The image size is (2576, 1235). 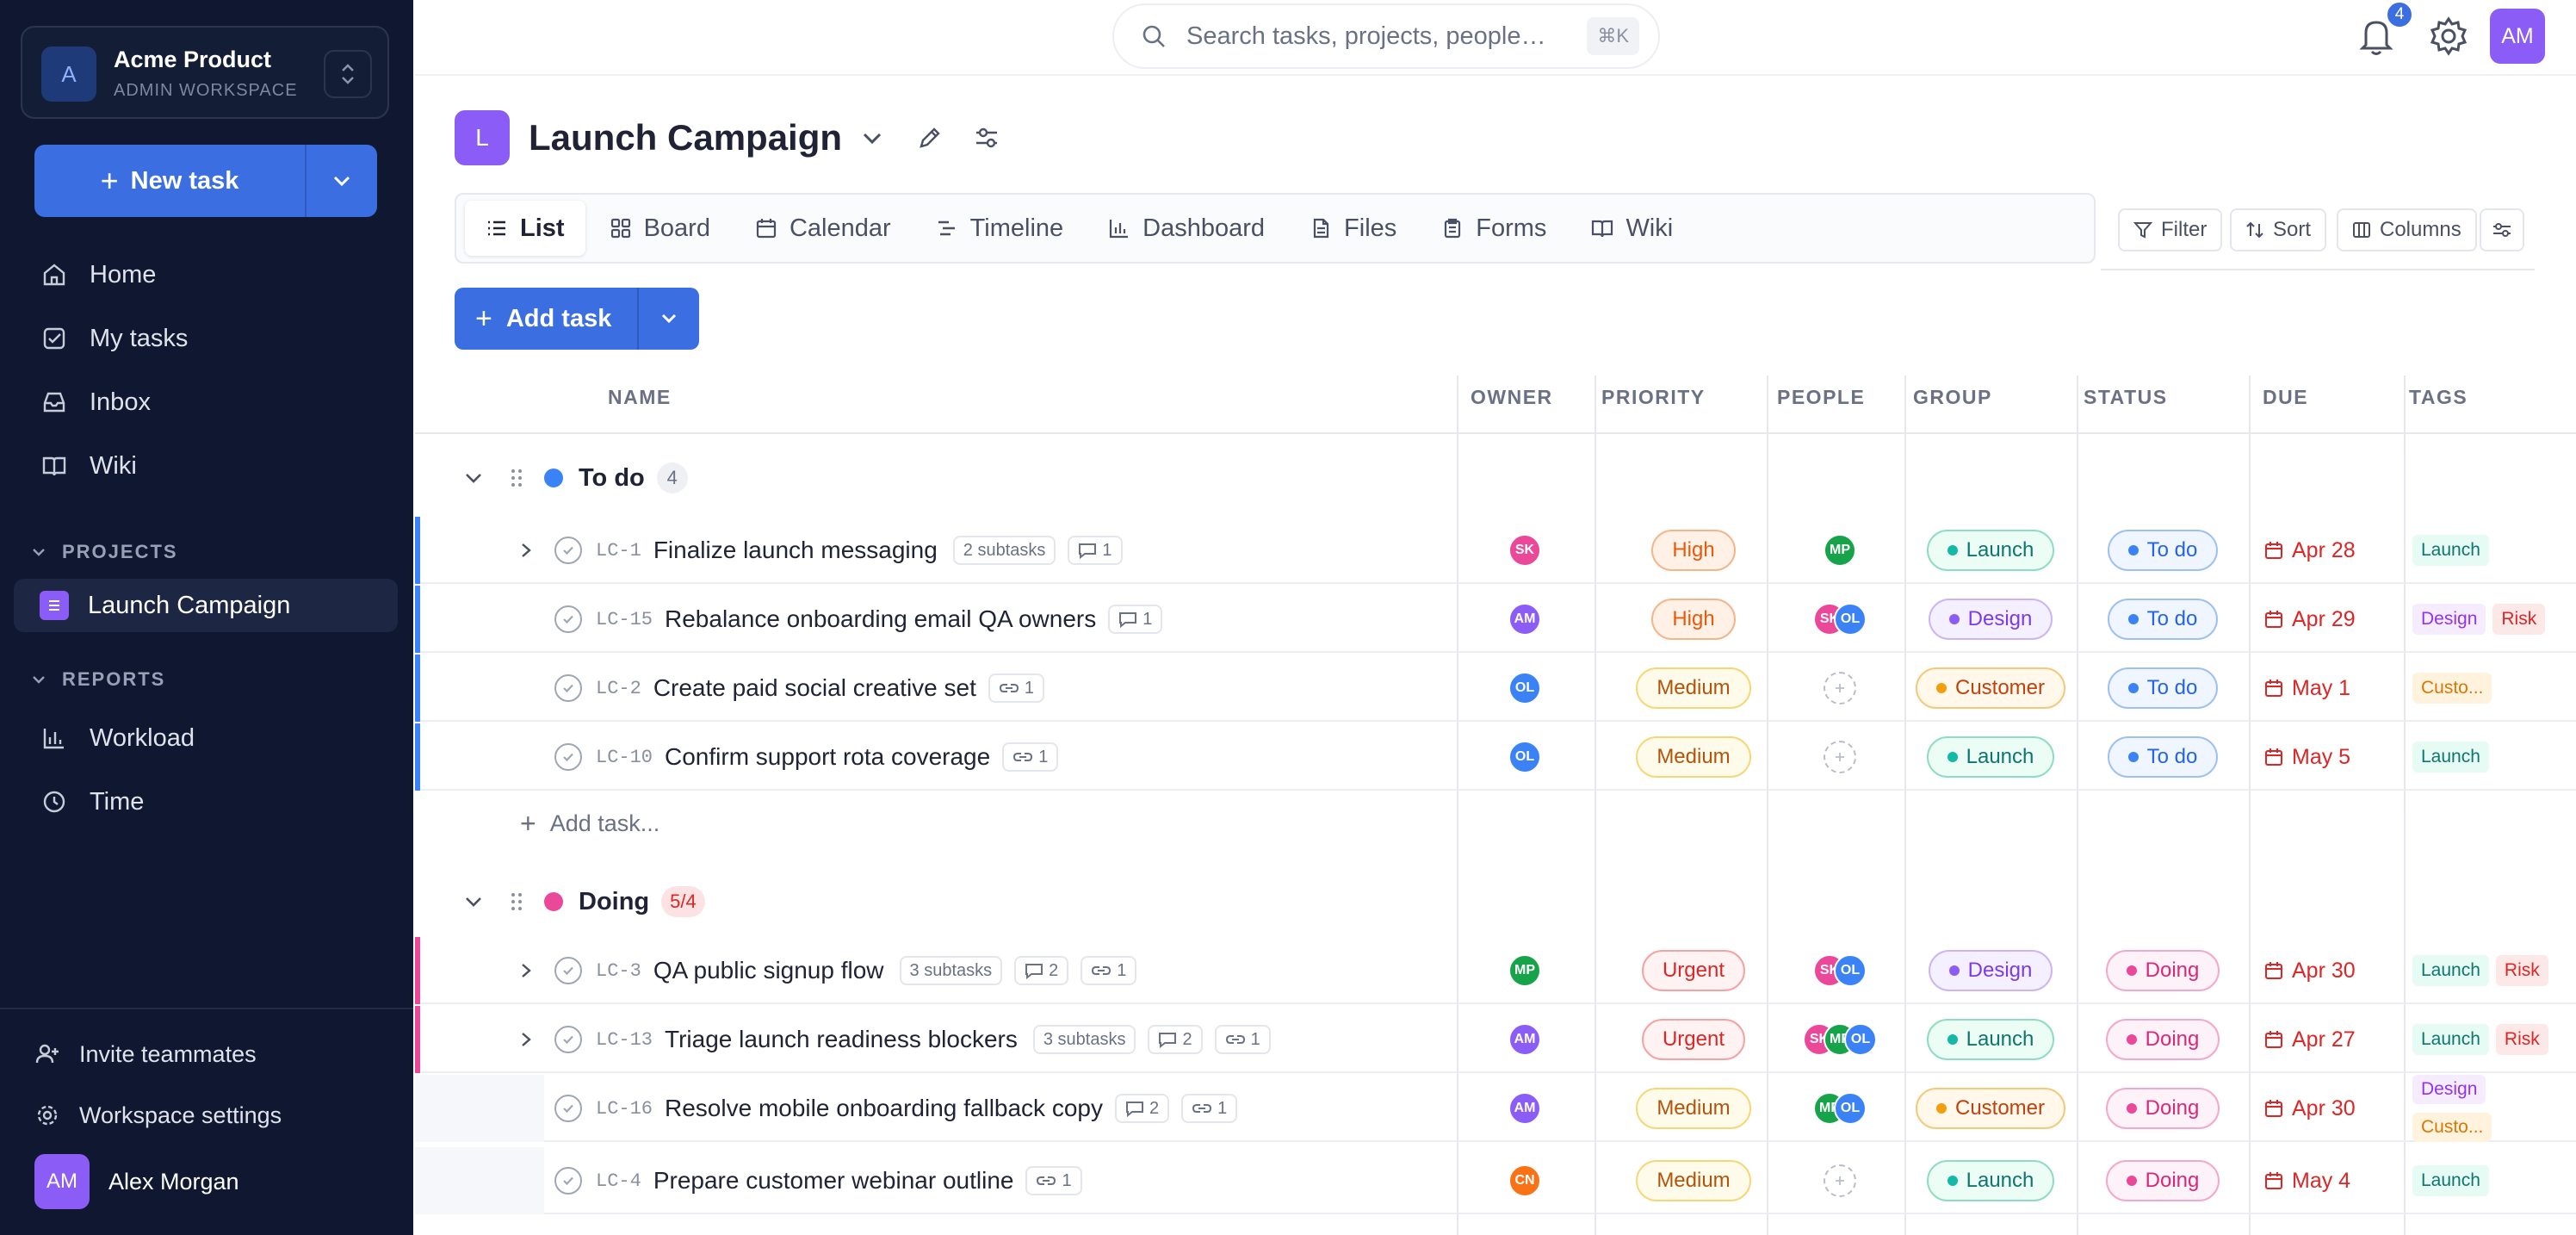 What do you see at coordinates (1991, 688) in the screenshot?
I see `group-cell: Customer` at bounding box center [1991, 688].